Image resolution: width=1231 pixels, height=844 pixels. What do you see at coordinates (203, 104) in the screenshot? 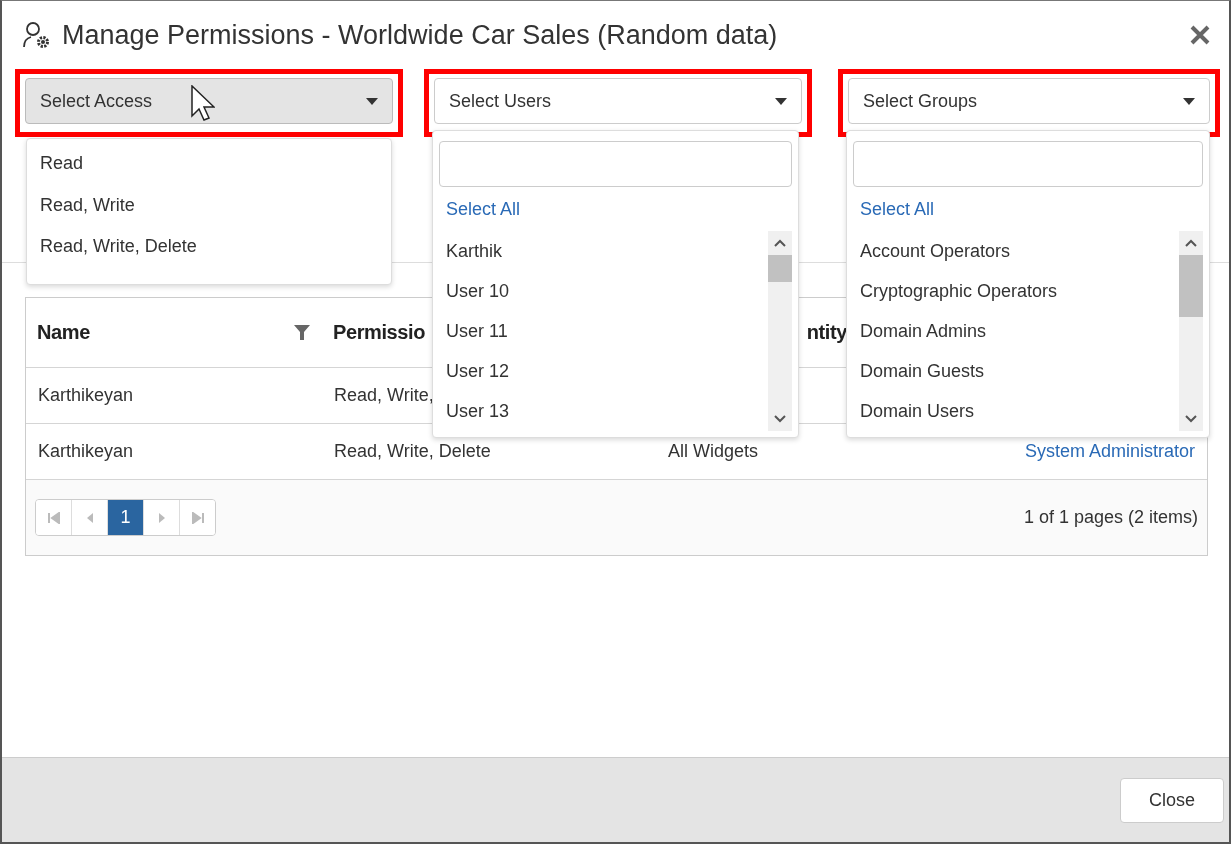
I see `cursor-icon` at bounding box center [203, 104].